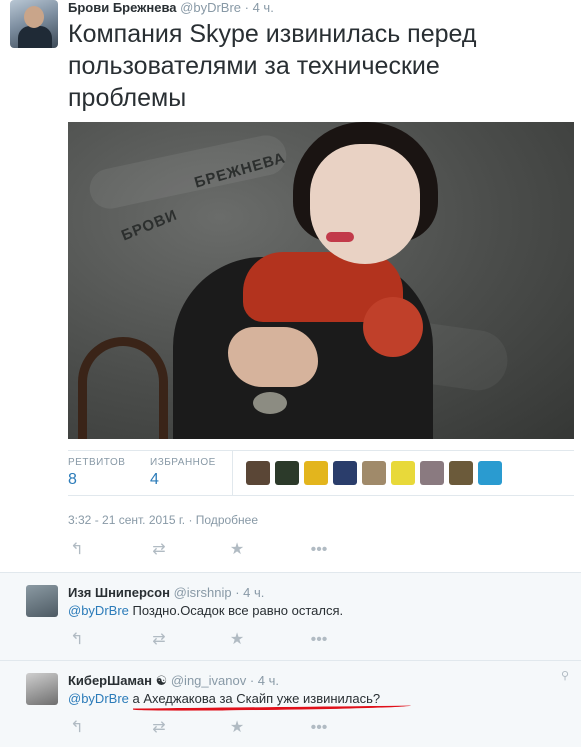 The width and height of the screenshot is (581, 747). I want to click on stats-divider, so click(232, 473).